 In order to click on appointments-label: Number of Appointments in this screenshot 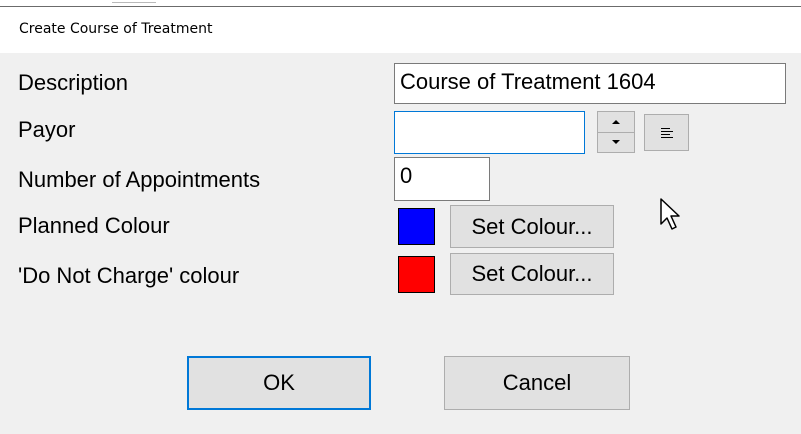, I will do `click(139, 179)`.